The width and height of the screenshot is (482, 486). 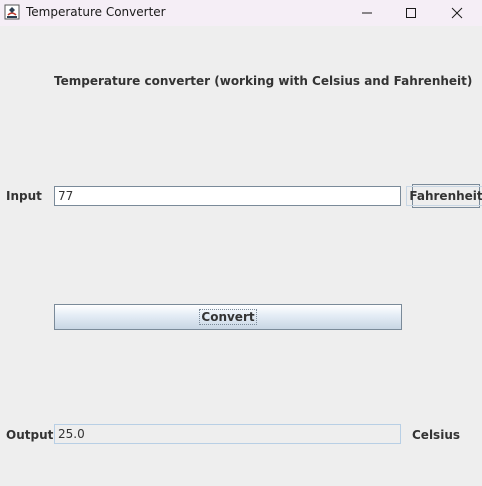 I want to click on input-label: Input, so click(x=24, y=196).